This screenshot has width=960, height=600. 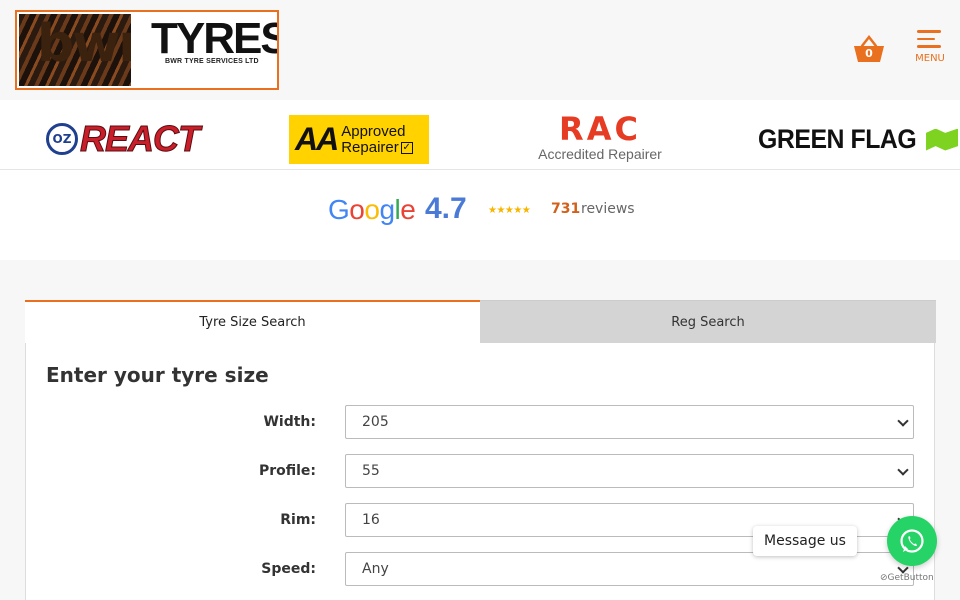 I want to click on check-icon: ✓, so click(x=406, y=147).